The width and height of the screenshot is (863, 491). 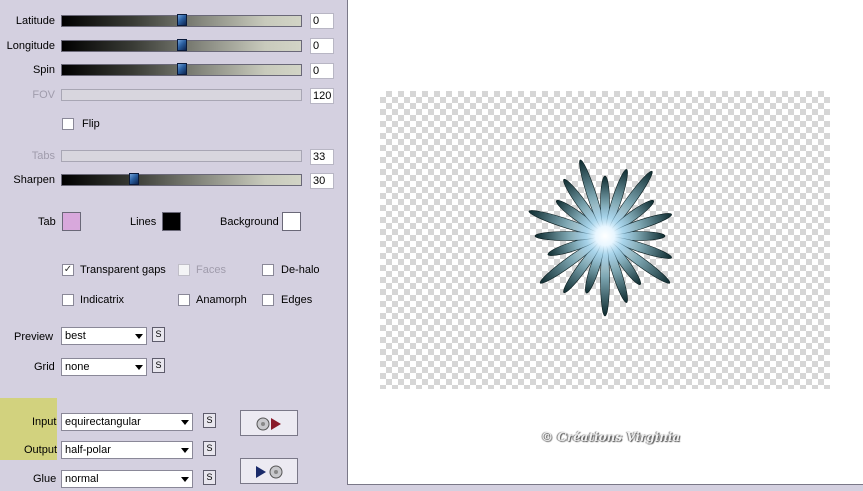 I want to click on tabs-label: Tabs, so click(x=43, y=156).